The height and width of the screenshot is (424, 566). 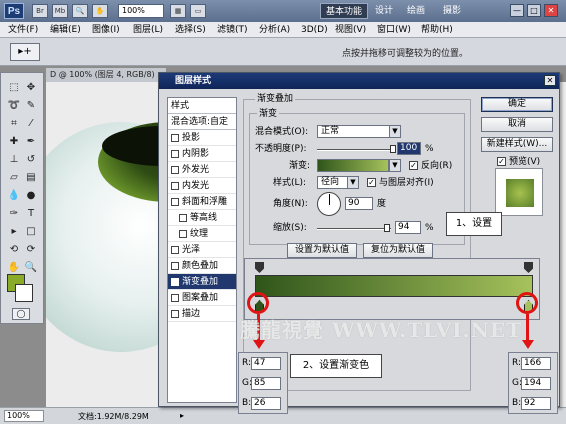 I want to click on angle-dial, so click(x=329, y=204).